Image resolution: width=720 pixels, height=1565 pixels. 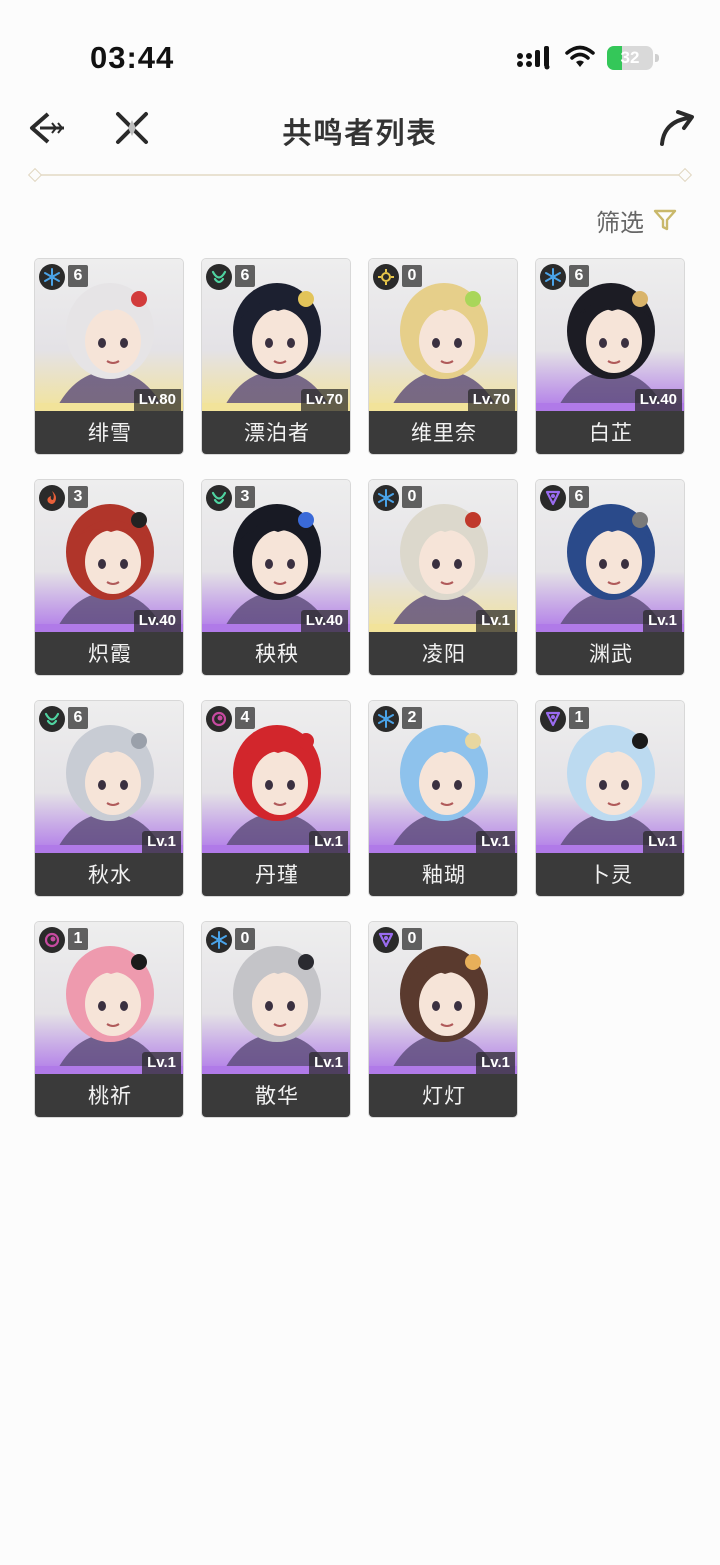 What do you see at coordinates (360, 50) in the screenshot?
I see `status-bar: 03:44 32` at bounding box center [360, 50].